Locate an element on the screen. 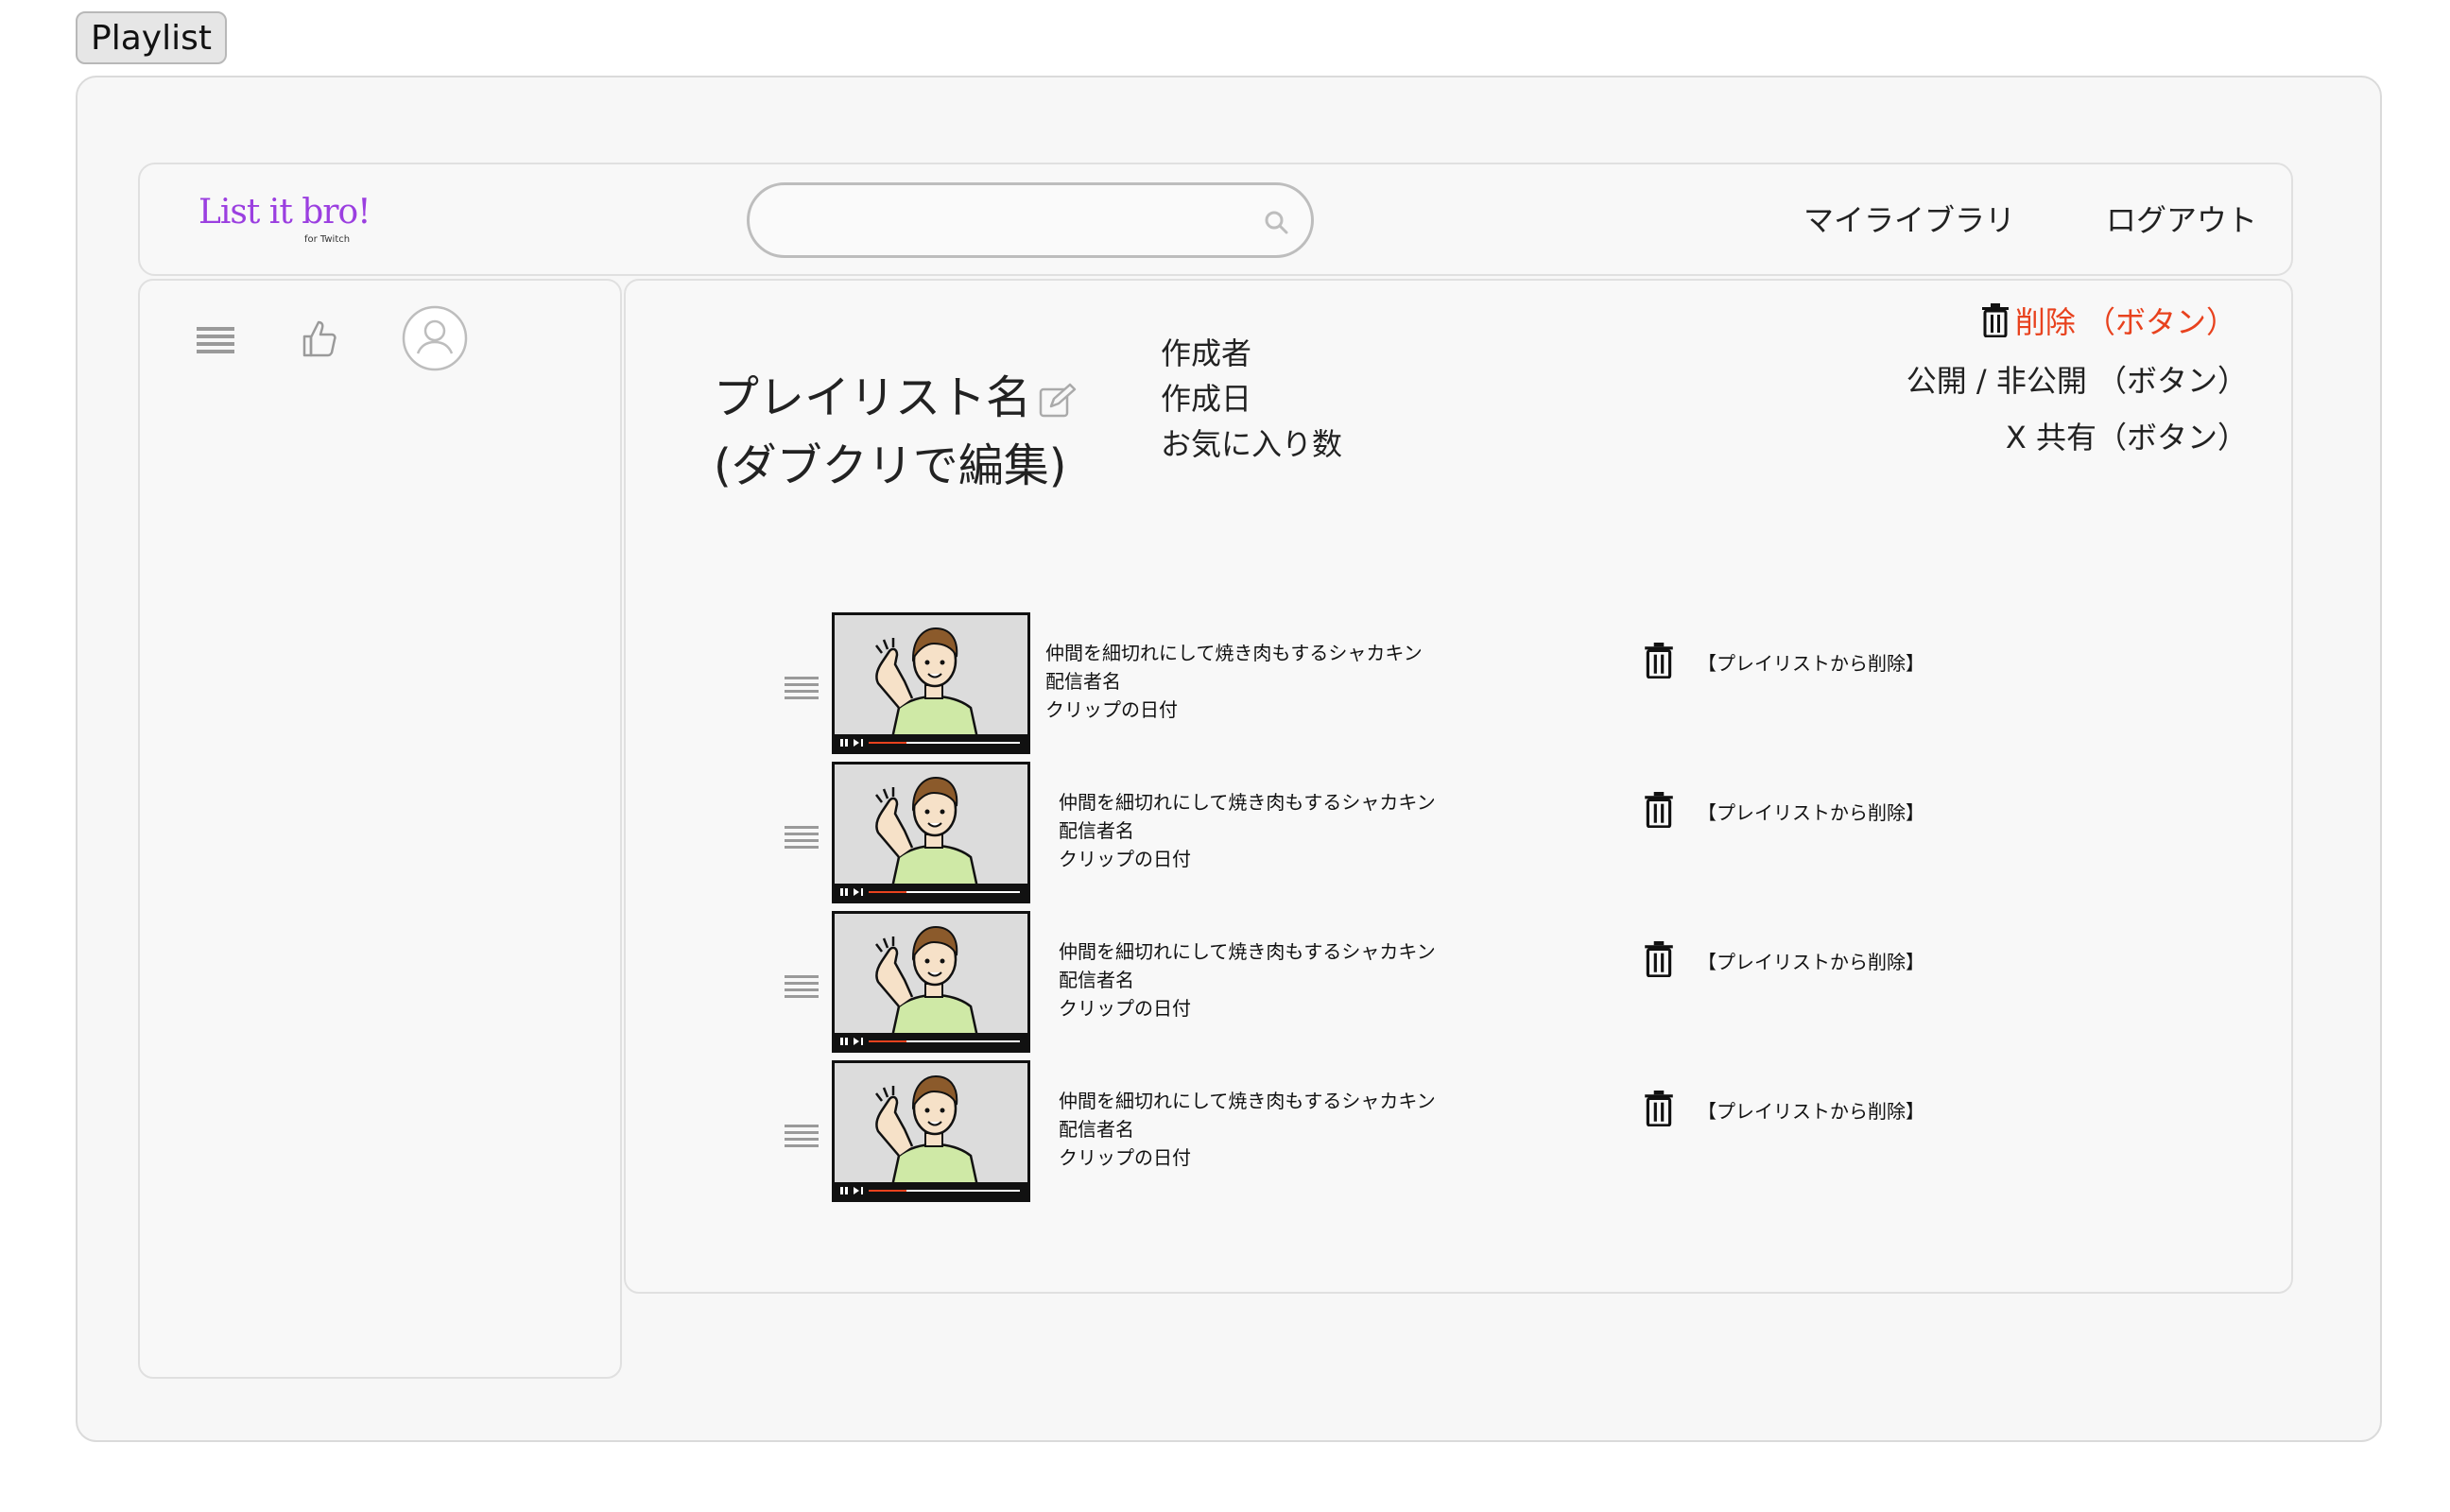  delete-playlist-label: 削除 （ボタン） is located at coordinates (2125, 322).